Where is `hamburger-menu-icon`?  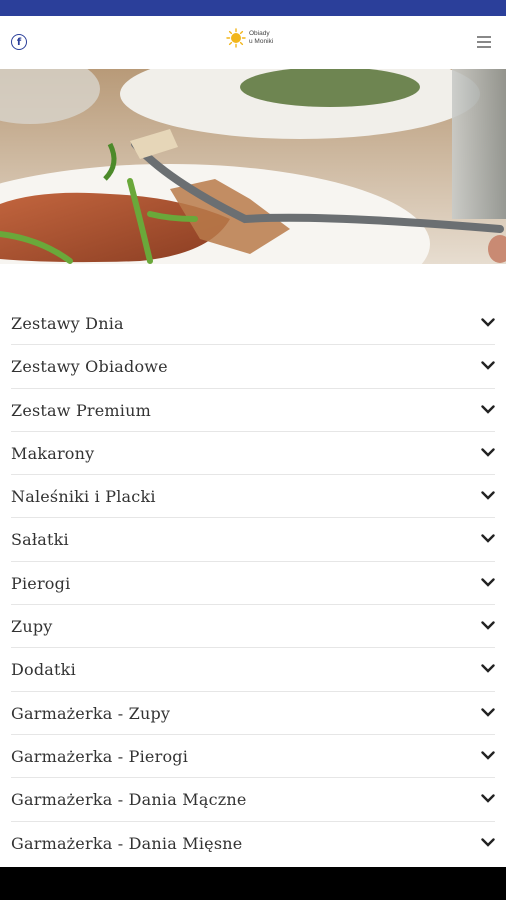 hamburger-menu-icon is located at coordinates (484, 42).